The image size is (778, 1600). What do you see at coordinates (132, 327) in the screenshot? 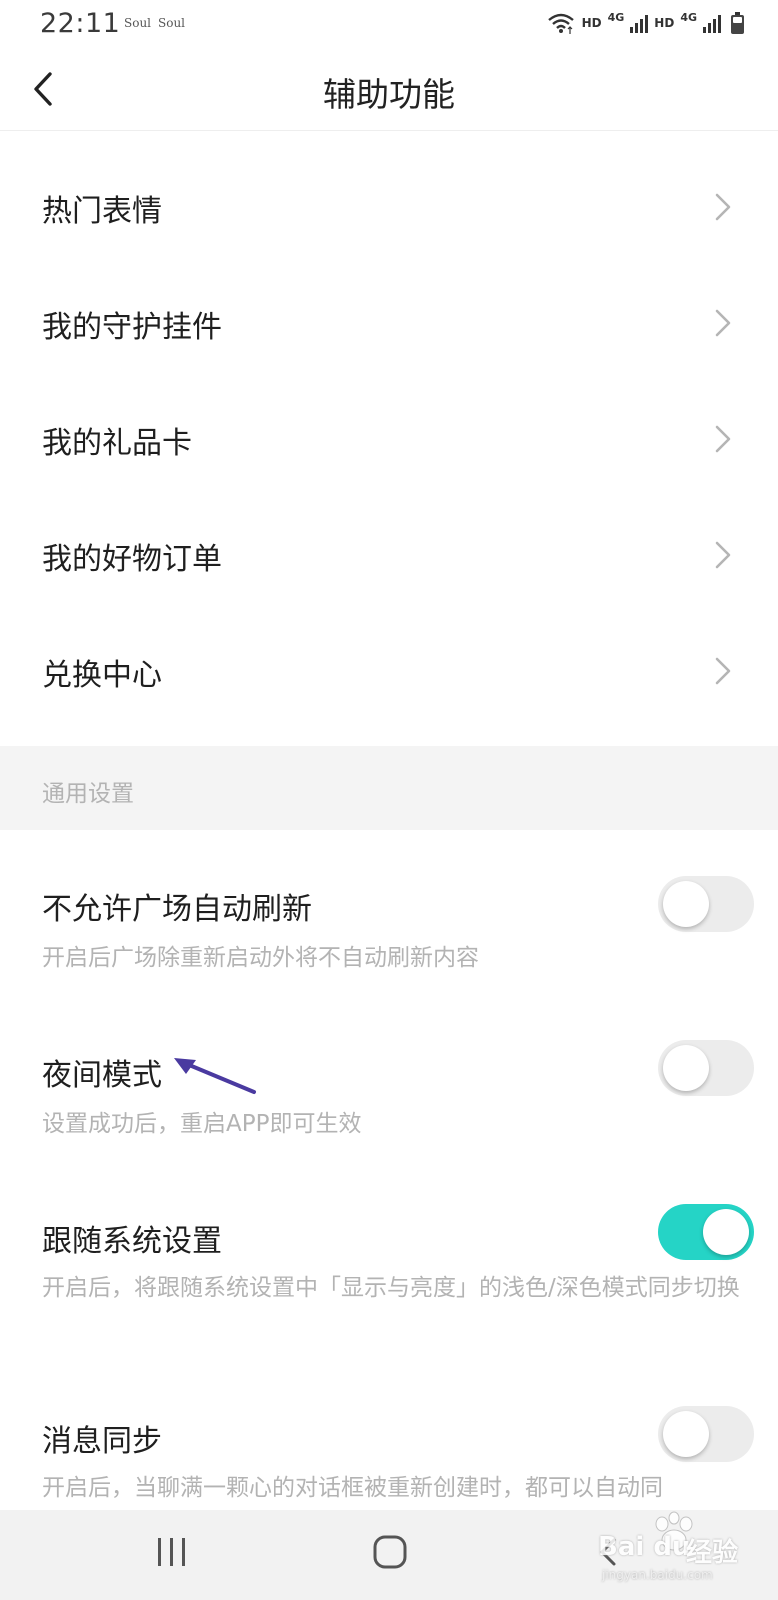
I see `menu-item-label: 我的守护挂件` at bounding box center [132, 327].